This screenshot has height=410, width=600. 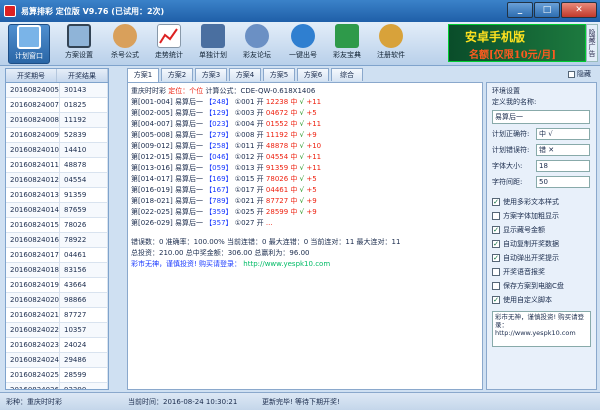 I want to click on issue-number-cell: 20160824023, so click(x=33, y=345).